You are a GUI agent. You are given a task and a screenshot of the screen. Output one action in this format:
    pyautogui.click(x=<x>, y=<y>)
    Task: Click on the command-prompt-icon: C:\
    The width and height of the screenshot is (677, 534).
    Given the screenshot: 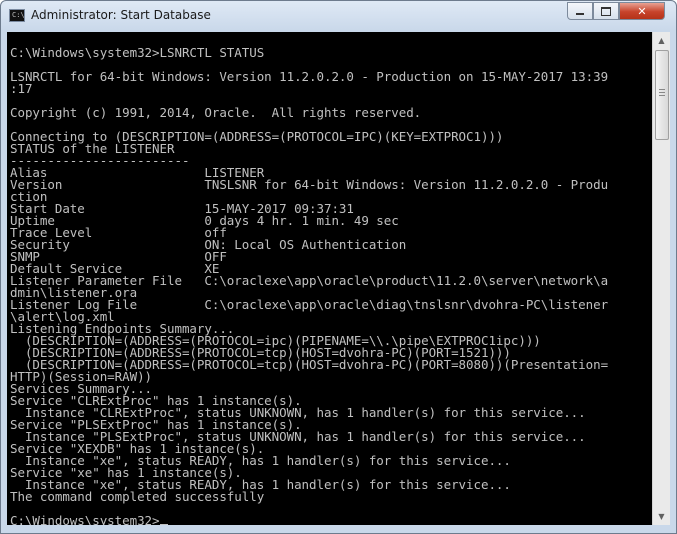 What is the action you would take?
    pyautogui.click(x=17, y=15)
    